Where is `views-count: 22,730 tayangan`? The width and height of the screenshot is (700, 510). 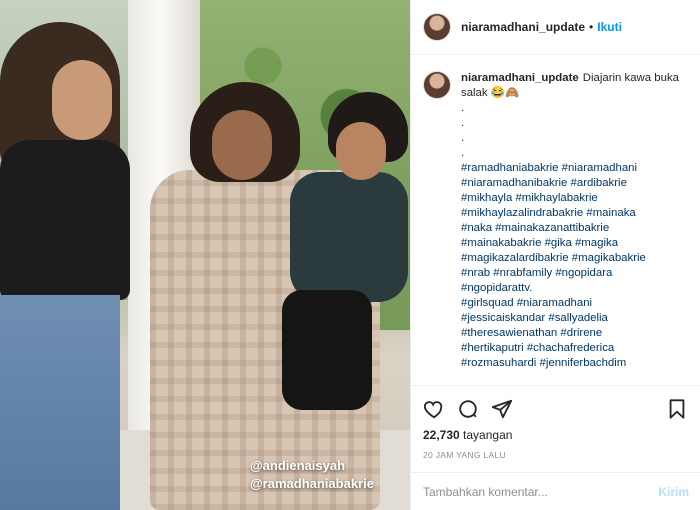 views-count: 22,730 tayangan is located at coordinates (555, 435).